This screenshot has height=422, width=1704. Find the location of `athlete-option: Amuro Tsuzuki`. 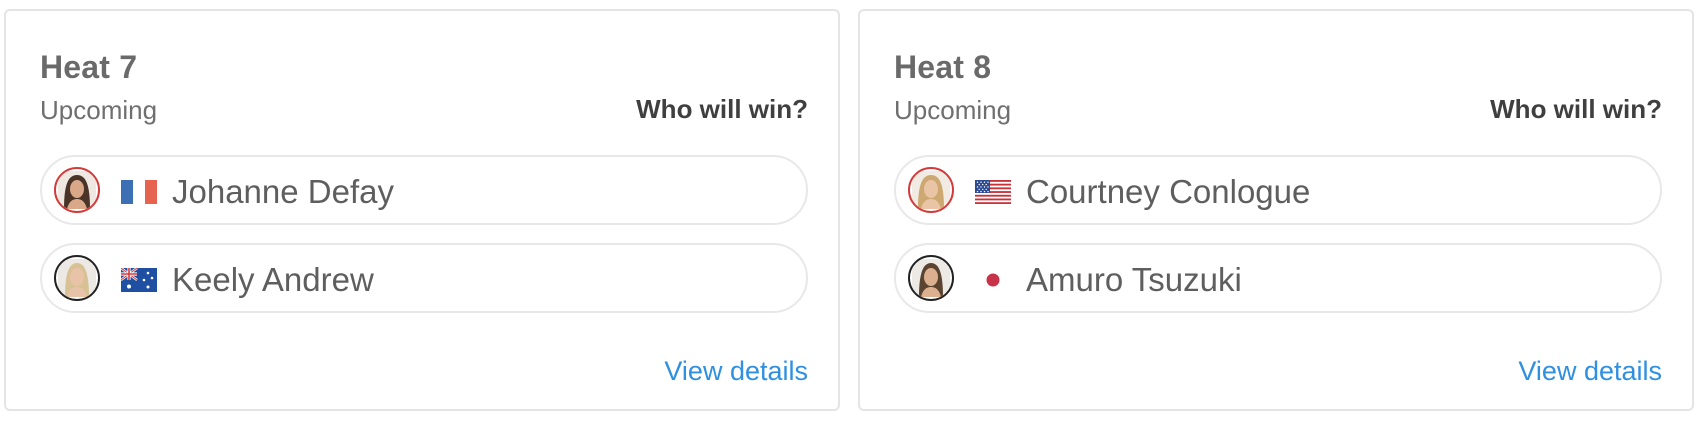

athlete-option: Amuro Tsuzuki is located at coordinates (1278, 278).